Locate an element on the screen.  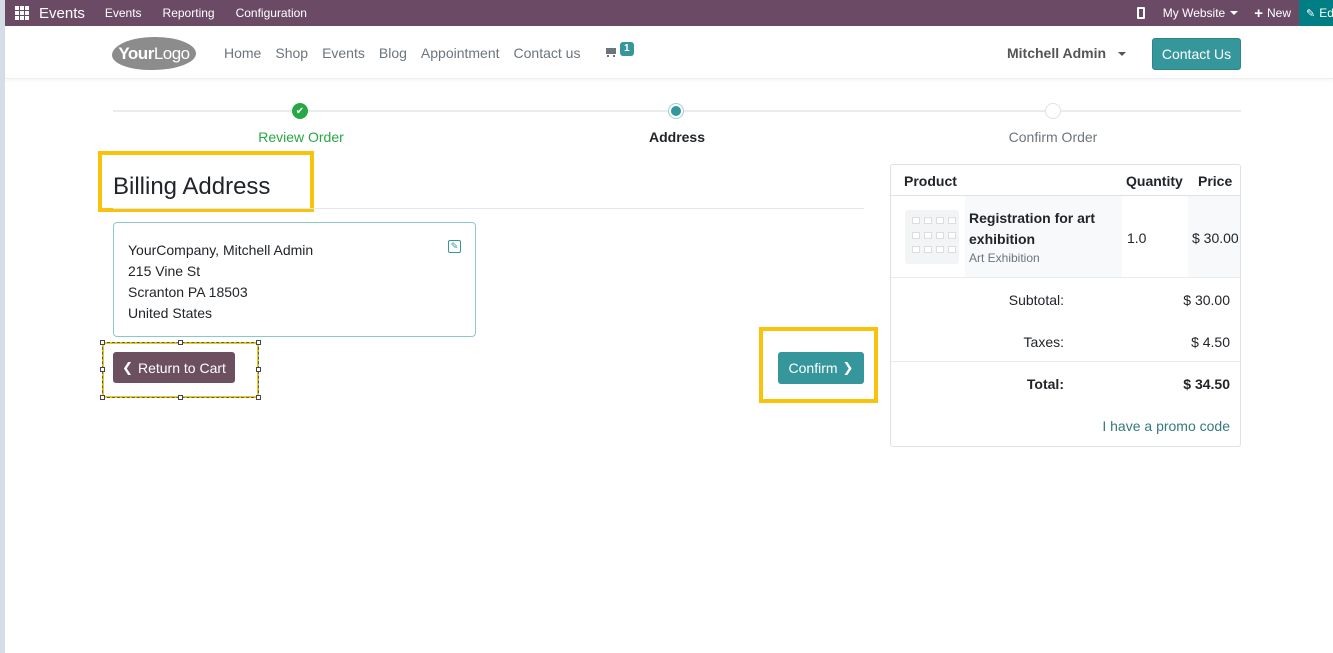
confirm-button: Confirm ❯ is located at coordinates (821, 368).